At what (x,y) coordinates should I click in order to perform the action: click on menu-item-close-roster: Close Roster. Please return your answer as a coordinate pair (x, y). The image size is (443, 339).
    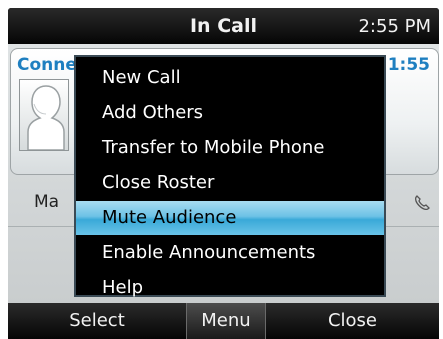
    Looking at the image, I should click on (230, 183).